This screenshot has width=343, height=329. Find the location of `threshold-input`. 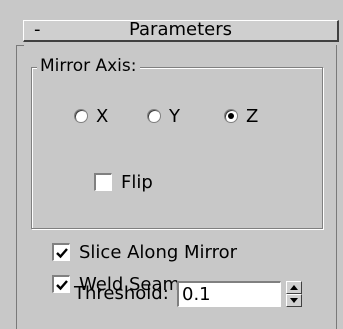

threshold-input is located at coordinates (229, 294).